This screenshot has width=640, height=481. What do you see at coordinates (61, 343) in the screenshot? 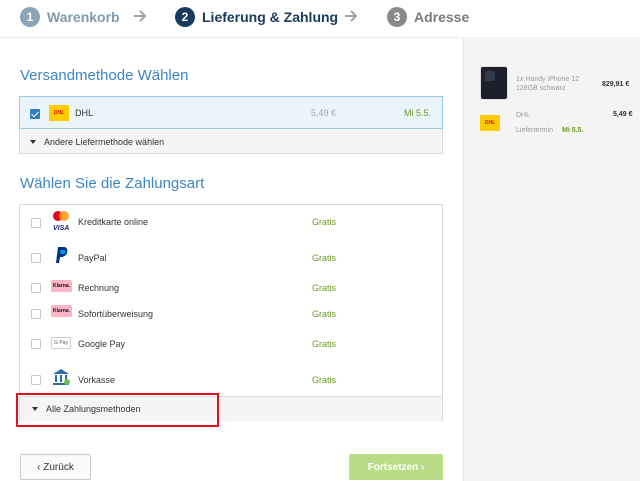
I see `google-pay-icon: G Pay` at bounding box center [61, 343].